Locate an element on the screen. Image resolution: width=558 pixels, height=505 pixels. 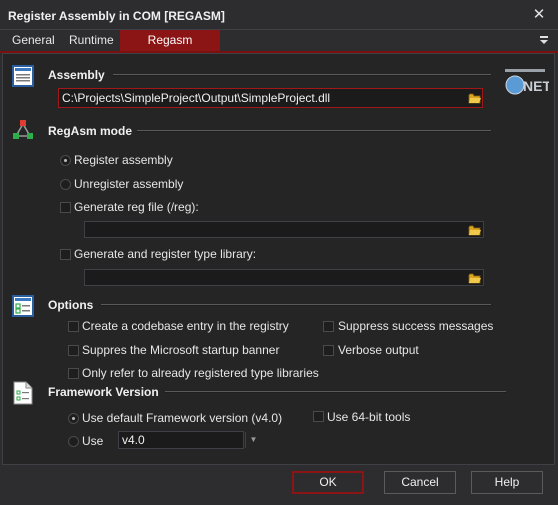
generate-reg-file-label: Generate reg file (/reg): is located at coordinates (136, 207).